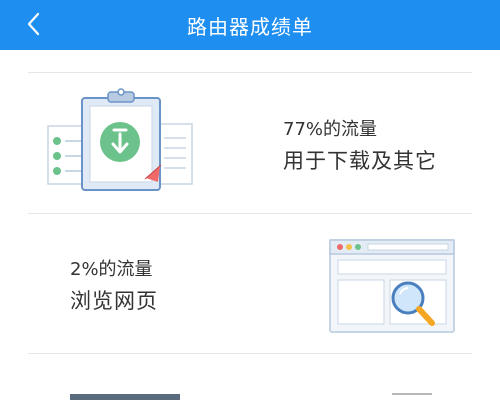  What do you see at coordinates (120, 139) in the screenshot?
I see `clipboard-download-icon` at bounding box center [120, 139].